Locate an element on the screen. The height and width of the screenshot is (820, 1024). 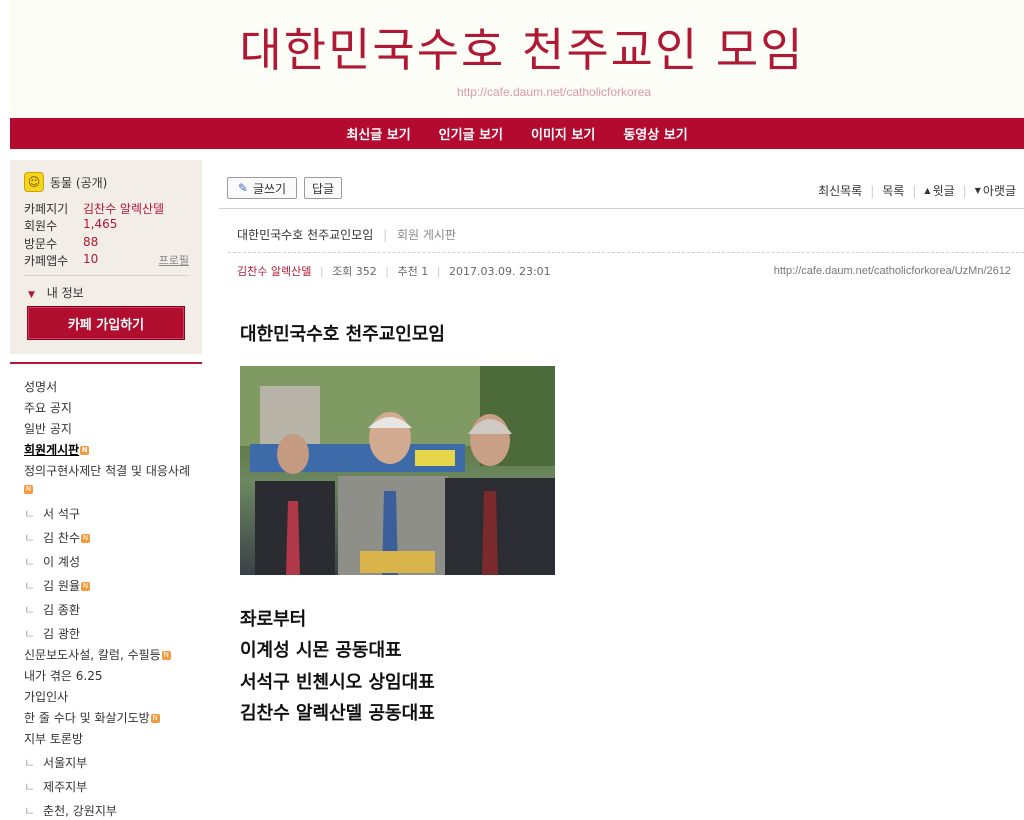
sub-board-item: ㄴ 서울지부 is located at coordinates (55, 762).